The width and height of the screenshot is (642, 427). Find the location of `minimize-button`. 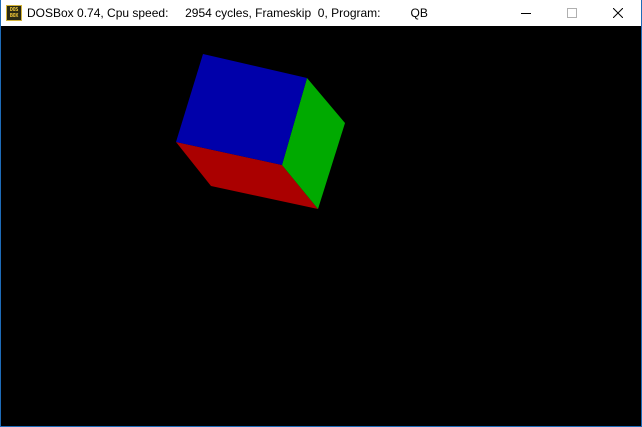

minimize-button is located at coordinates (526, 13).